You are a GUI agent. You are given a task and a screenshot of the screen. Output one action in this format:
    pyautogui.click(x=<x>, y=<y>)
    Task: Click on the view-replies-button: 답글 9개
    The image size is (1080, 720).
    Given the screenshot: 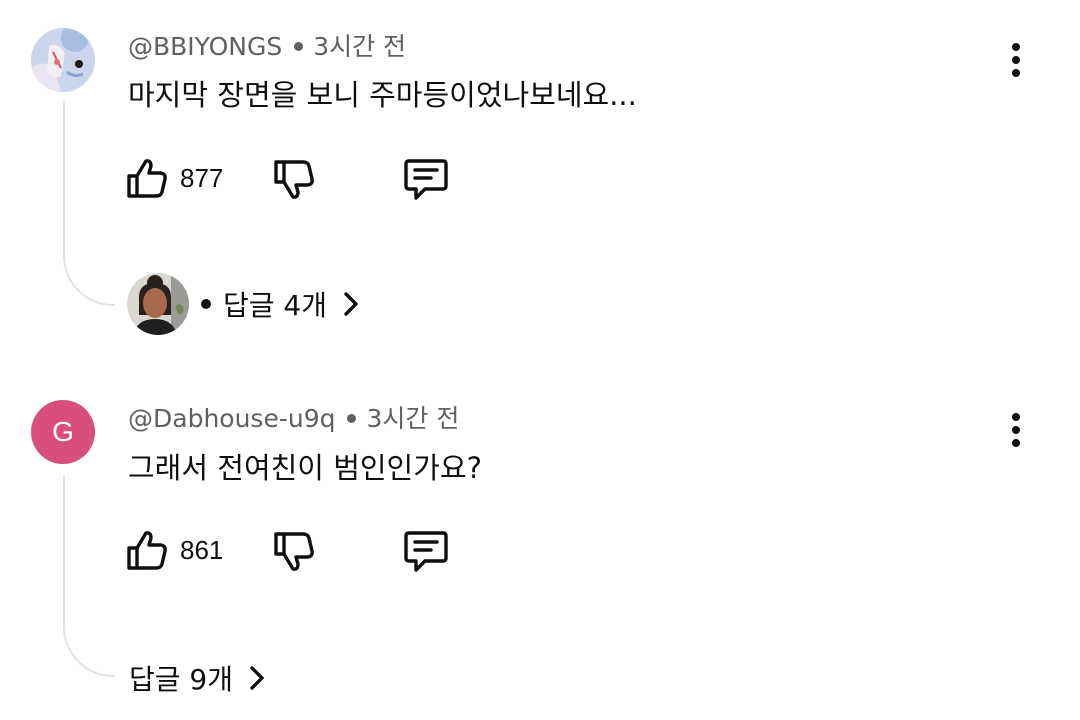 What is the action you would take?
    pyautogui.click(x=197, y=678)
    